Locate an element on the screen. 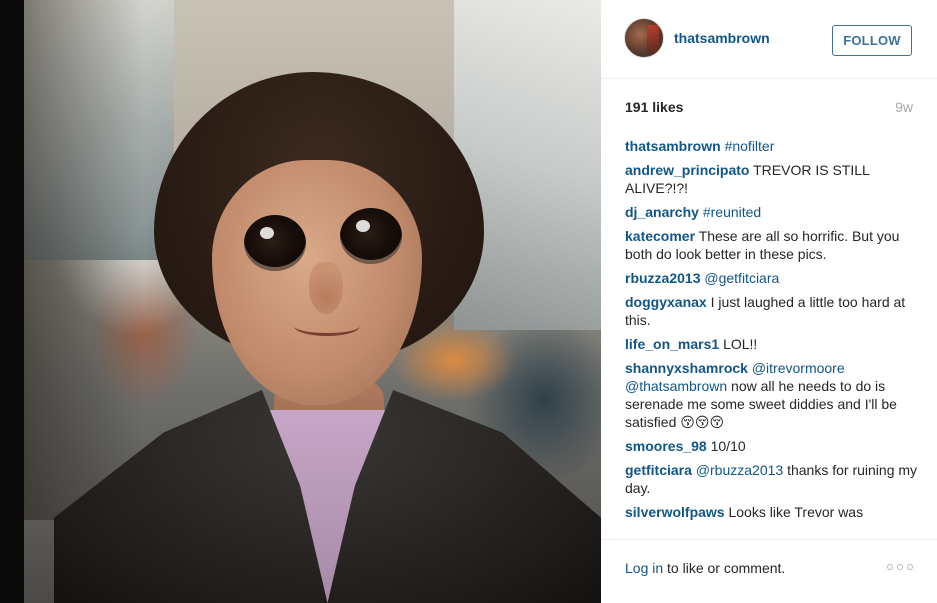 This screenshot has height=603, width=937. login-link: Log in is located at coordinates (644, 568).